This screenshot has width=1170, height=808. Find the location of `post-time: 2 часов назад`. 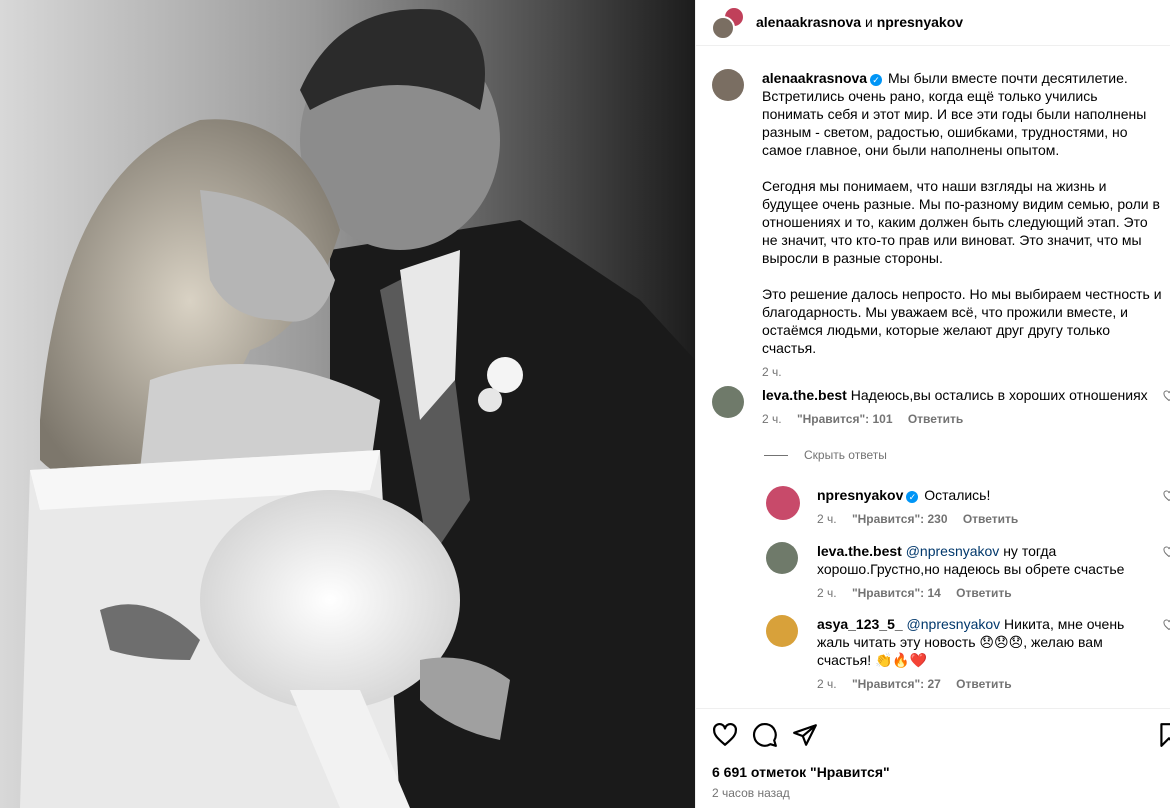

post-time: 2 часов назад is located at coordinates (751, 793).